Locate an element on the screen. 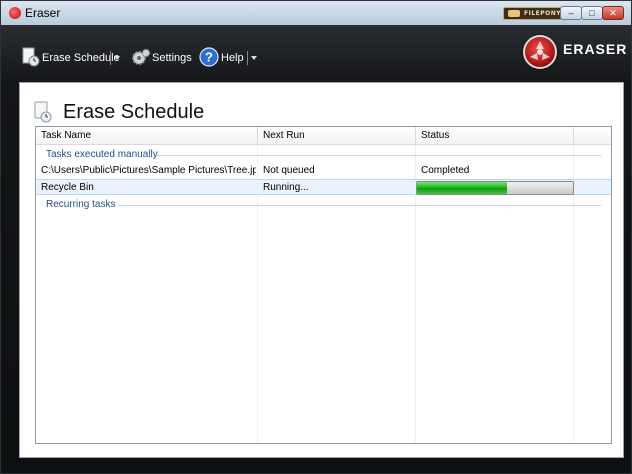 The width and height of the screenshot is (632, 474). maximize-button: □ is located at coordinates (592, 13).